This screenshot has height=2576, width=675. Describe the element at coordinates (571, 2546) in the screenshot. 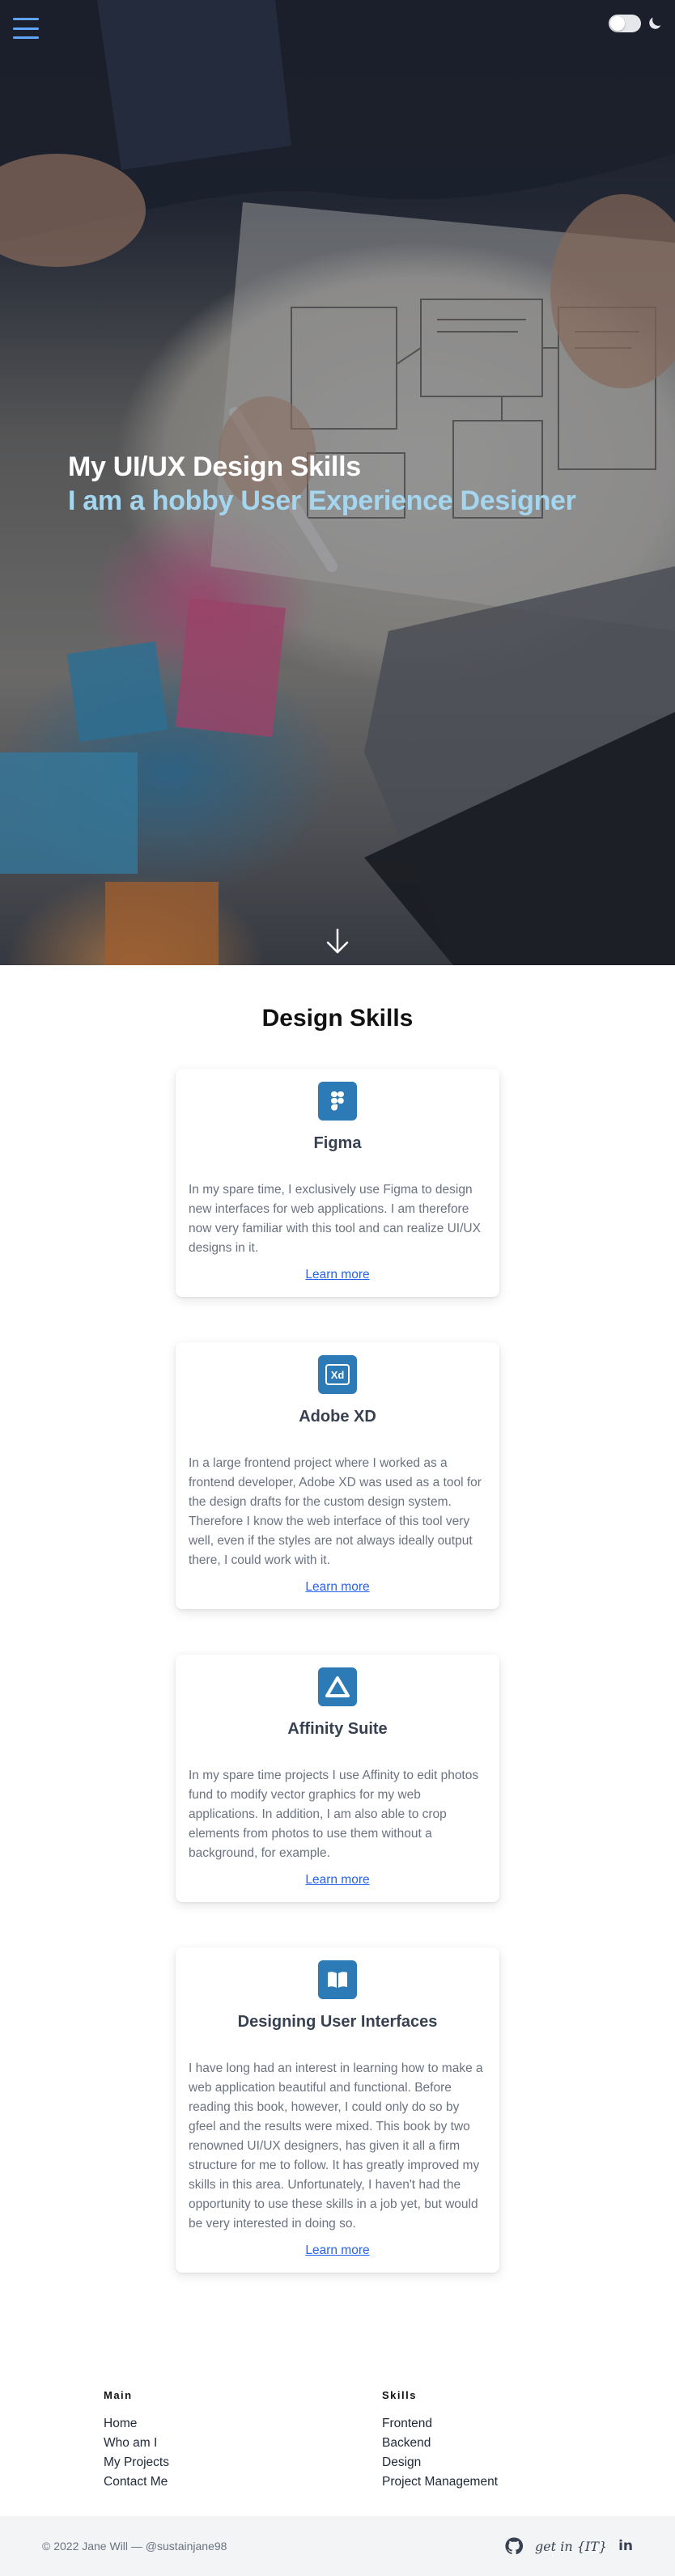

I see `getintt-link: get in {IT}` at that location.